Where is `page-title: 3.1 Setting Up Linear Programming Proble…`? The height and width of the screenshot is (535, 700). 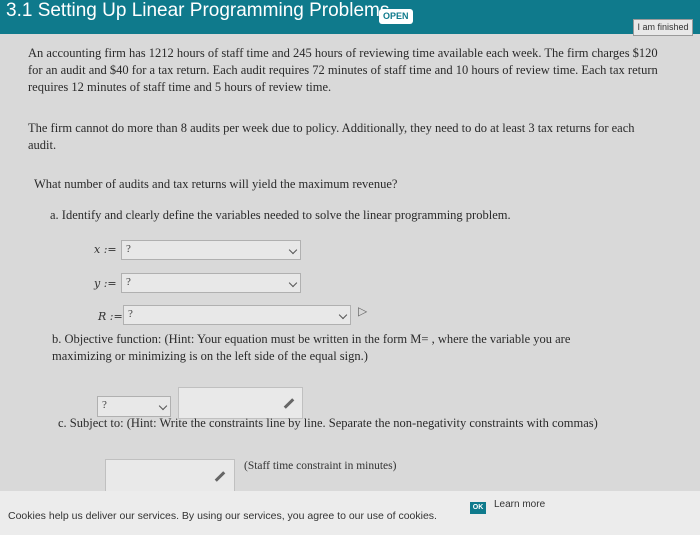
page-title: 3.1 Setting Up Linear Programming Proble… is located at coordinates (198, 10).